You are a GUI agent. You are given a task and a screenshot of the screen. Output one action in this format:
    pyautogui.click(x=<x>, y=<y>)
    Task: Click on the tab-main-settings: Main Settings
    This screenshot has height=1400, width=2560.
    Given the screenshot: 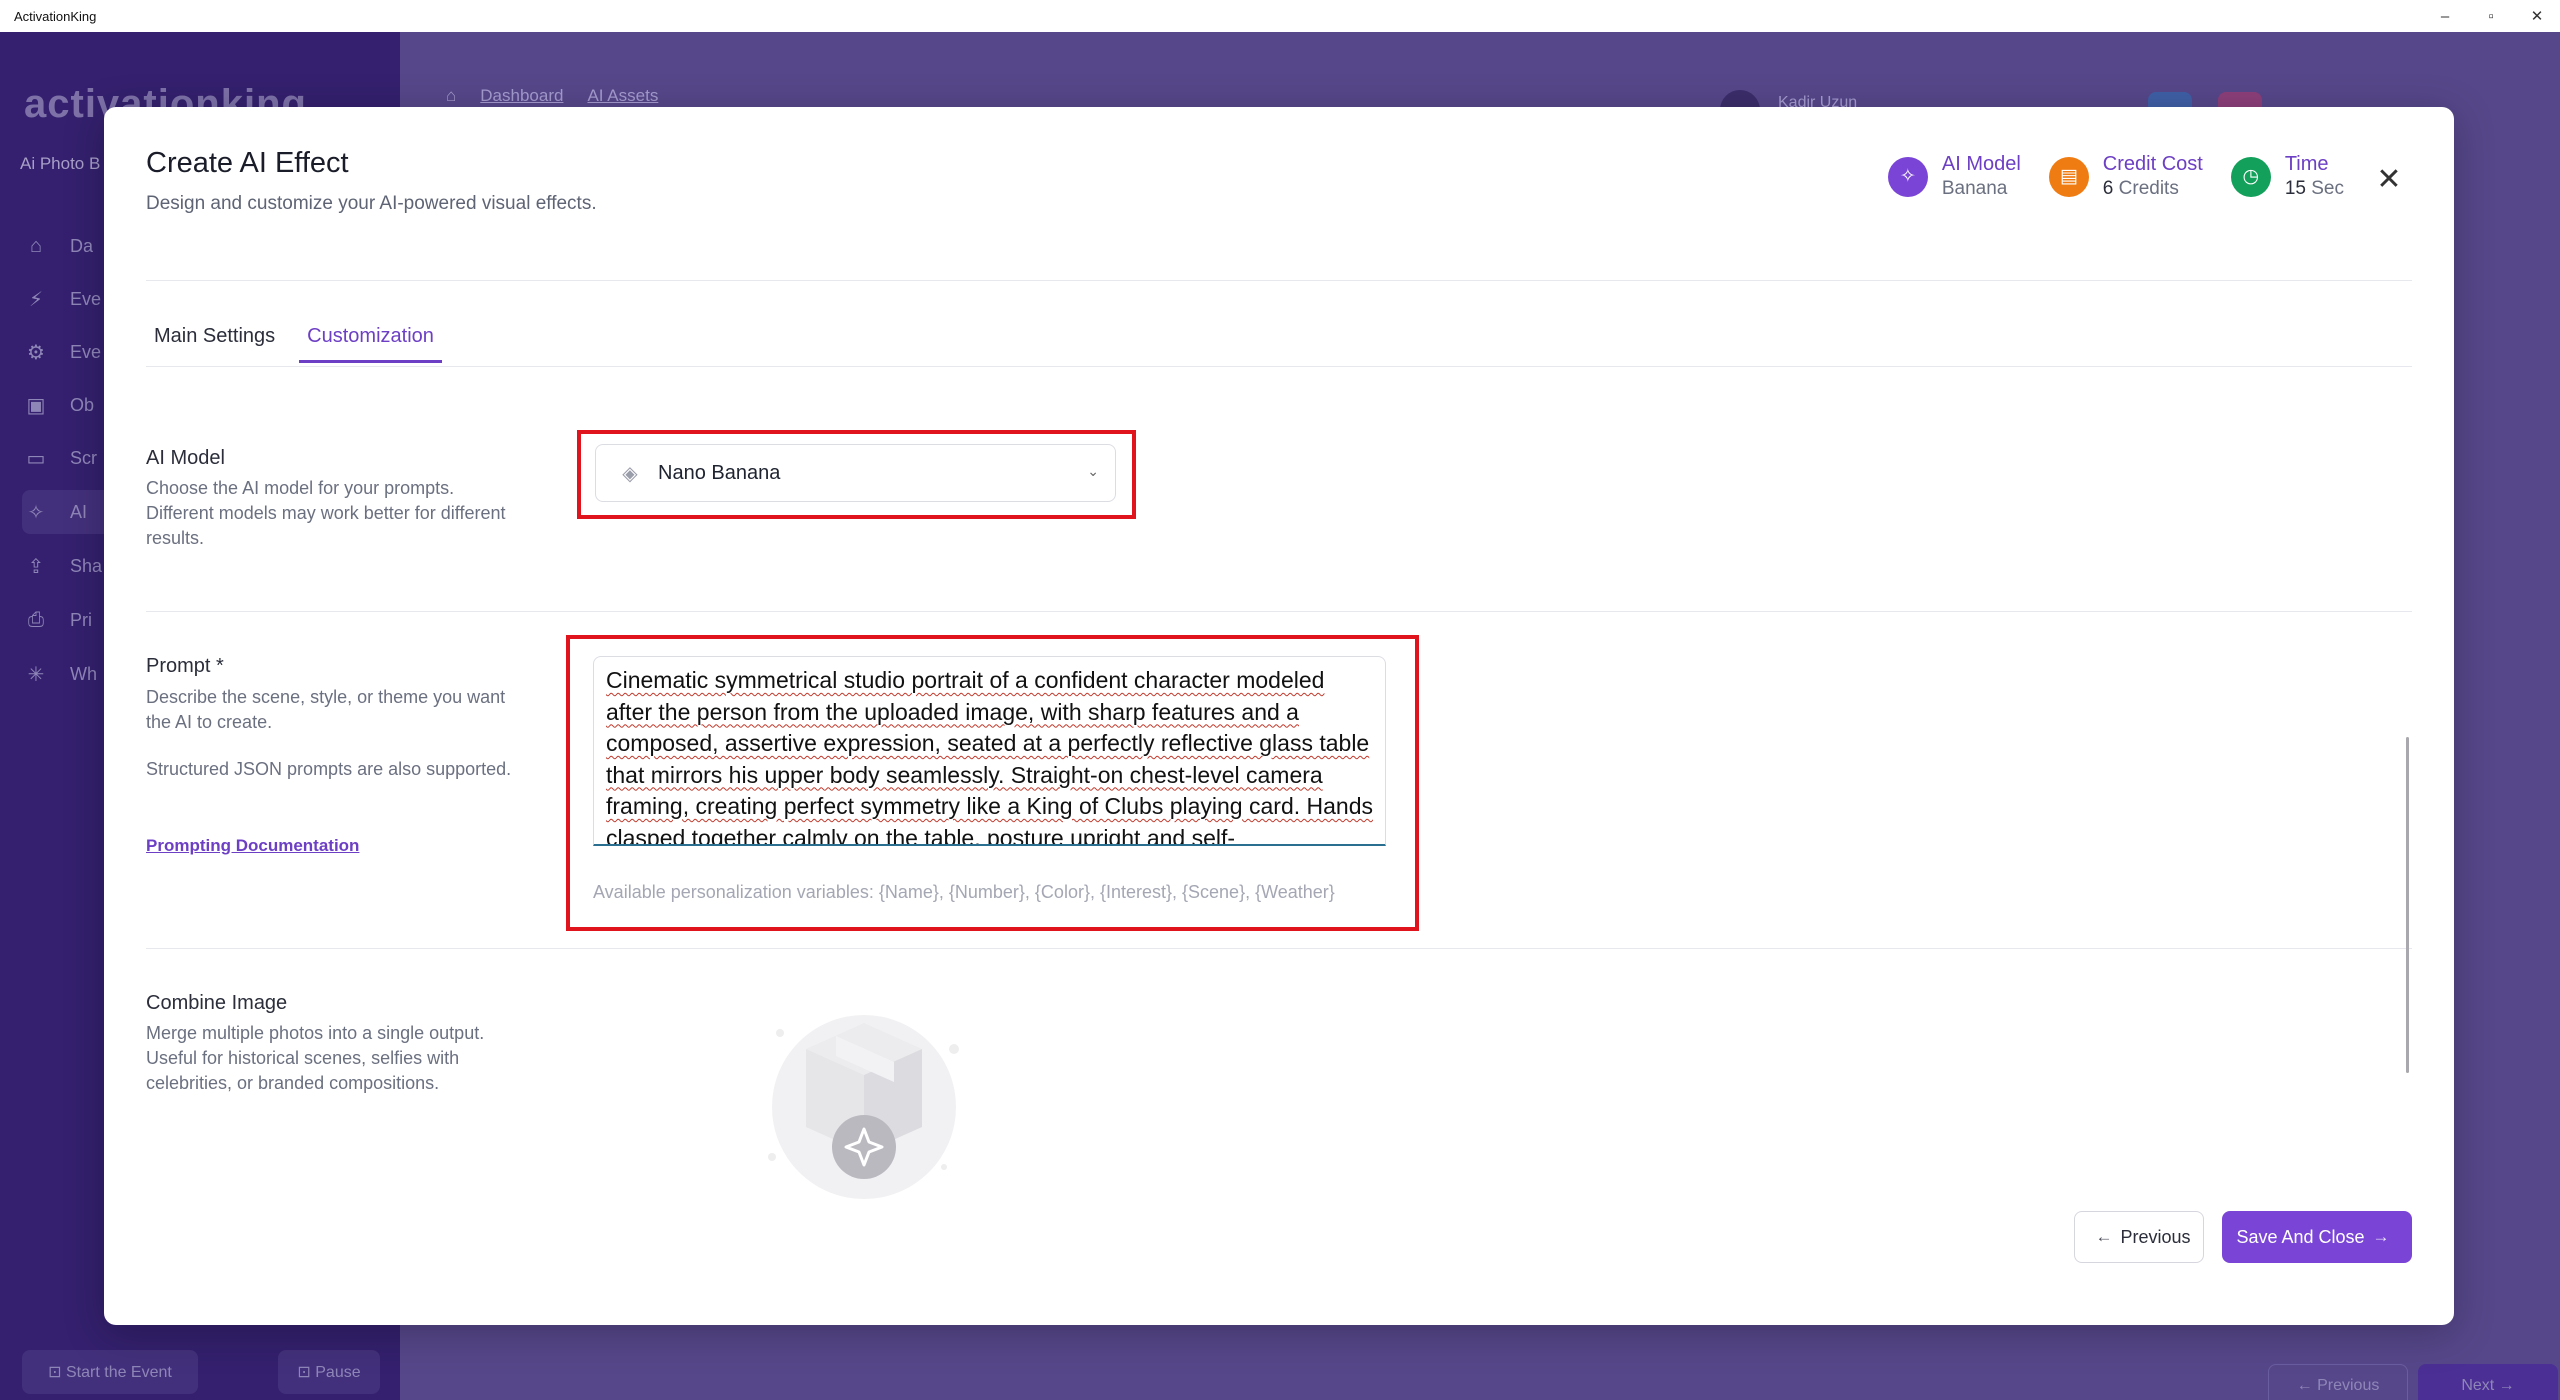 What is the action you would take?
    pyautogui.click(x=214, y=344)
    